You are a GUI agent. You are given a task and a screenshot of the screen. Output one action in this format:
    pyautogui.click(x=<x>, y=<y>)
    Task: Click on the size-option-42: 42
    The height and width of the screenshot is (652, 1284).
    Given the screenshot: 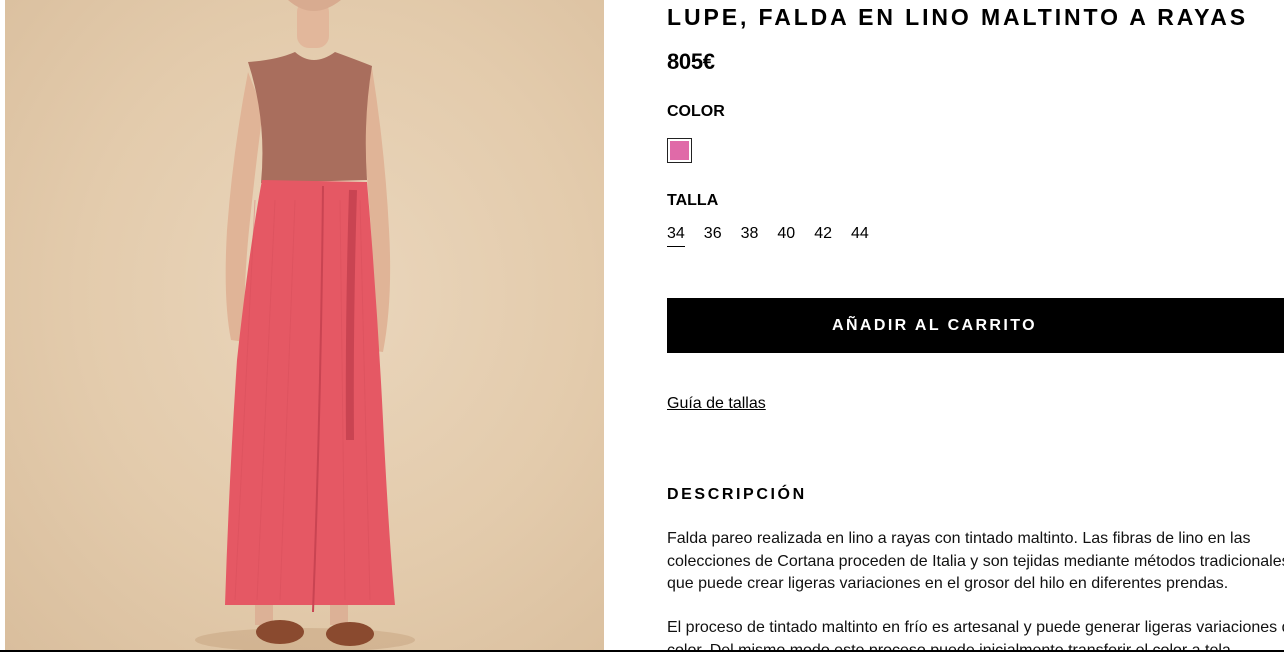 What is the action you would take?
    pyautogui.click(x=823, y=236)
    